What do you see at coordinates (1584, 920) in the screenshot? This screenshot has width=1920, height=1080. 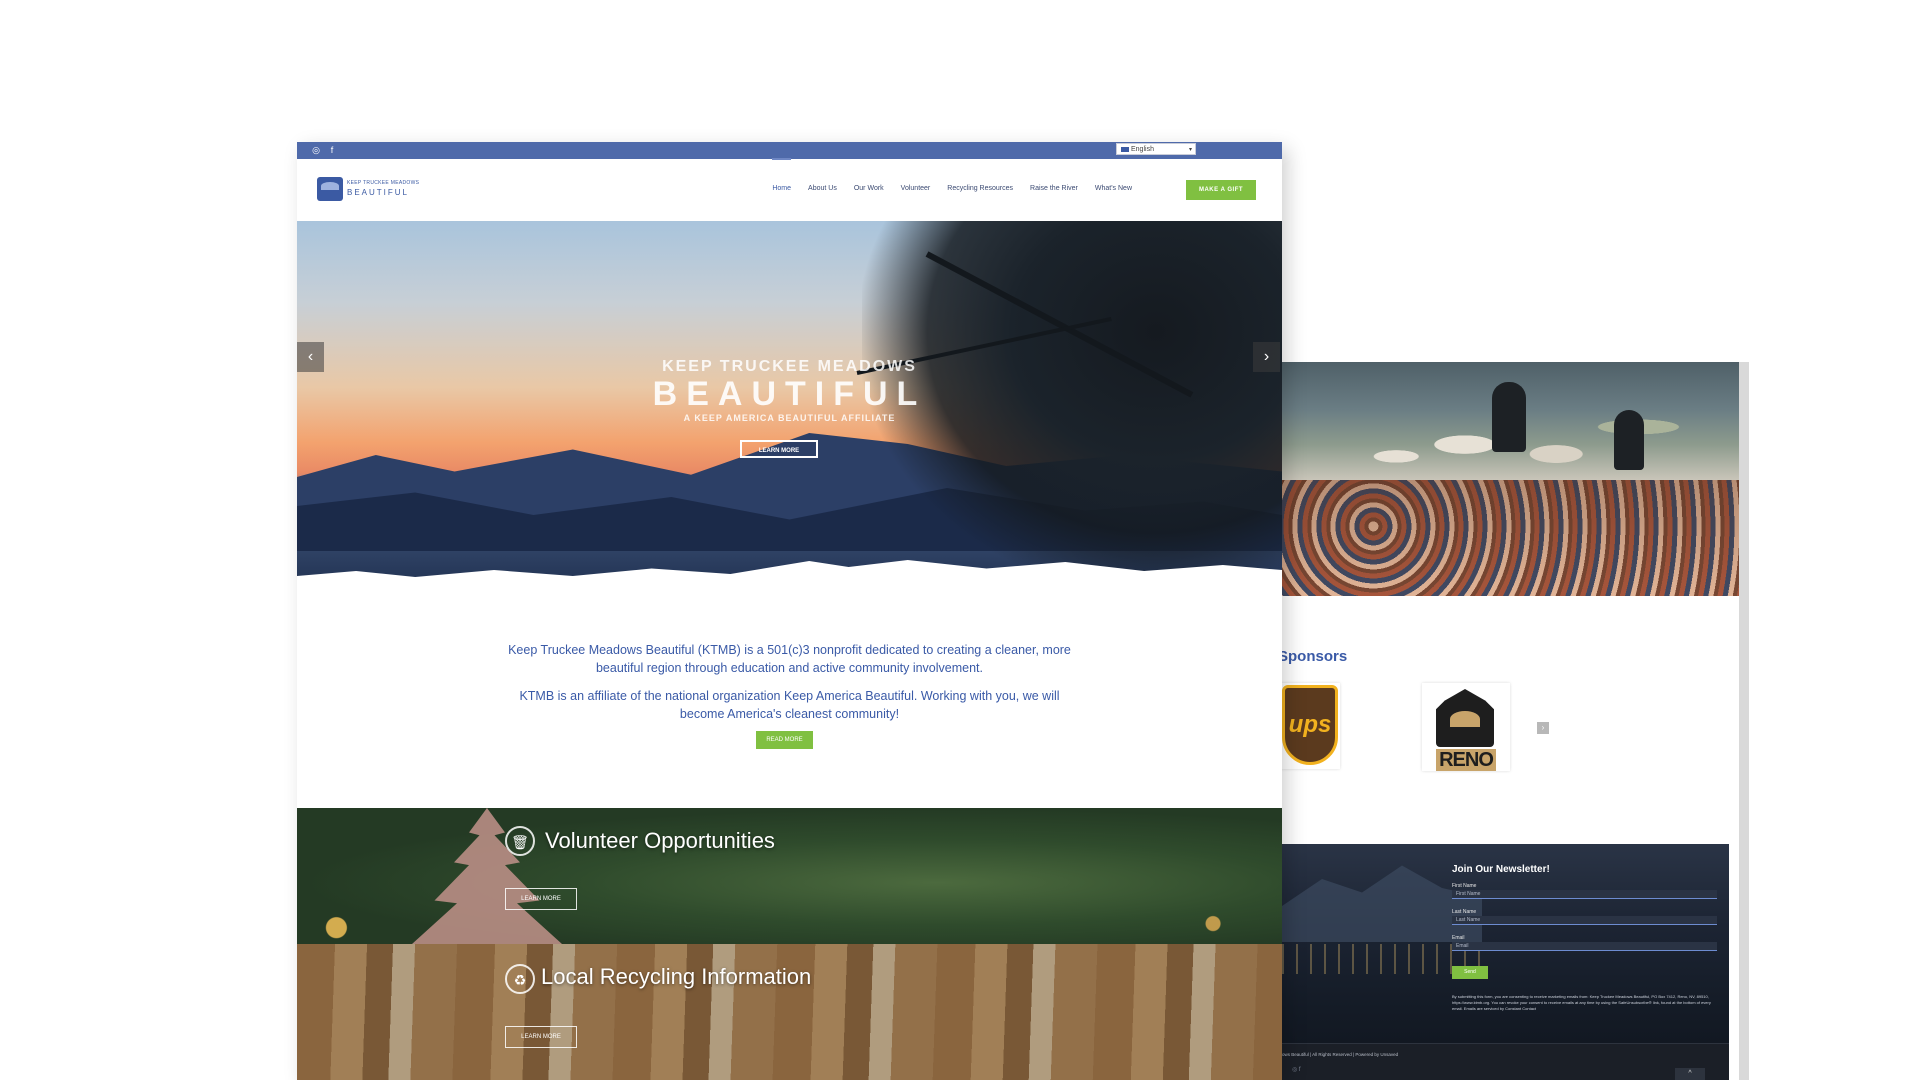 I see `last-name-input: Last Name` at bounding box center [1584, 920].